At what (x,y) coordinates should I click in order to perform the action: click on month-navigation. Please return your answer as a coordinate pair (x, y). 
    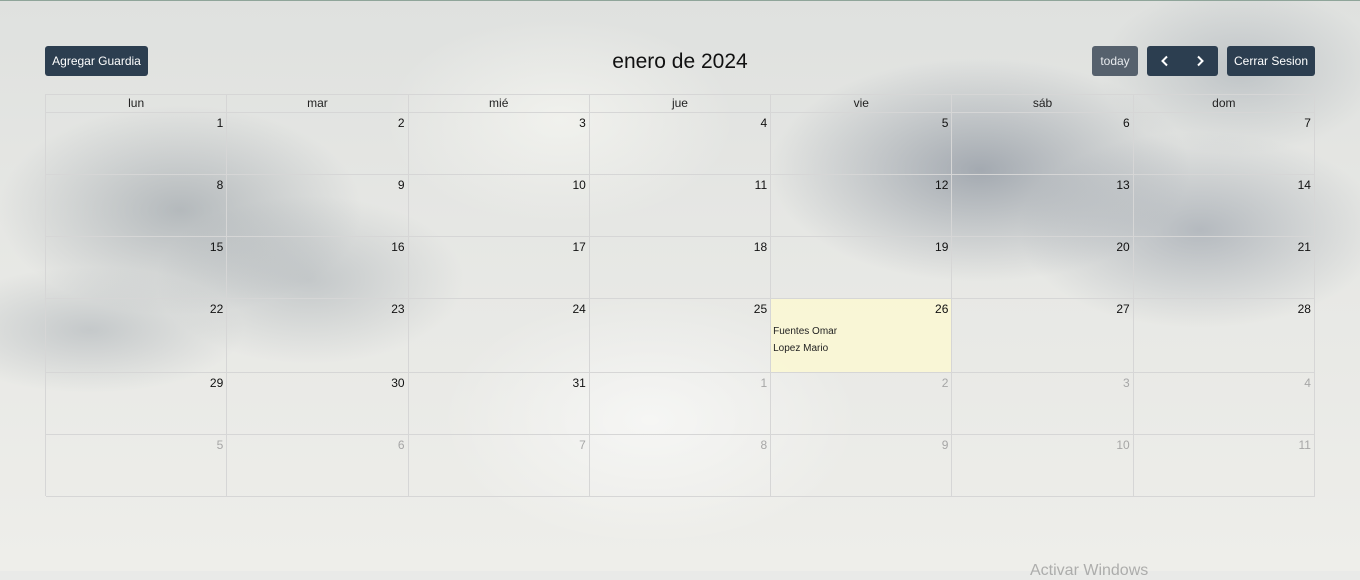
    Looking at the image, I should click on (1182, 61).